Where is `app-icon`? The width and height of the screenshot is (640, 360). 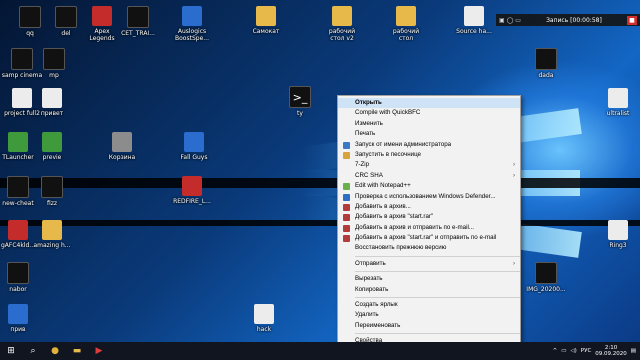 app-icon is located at coordinates (18, 314).